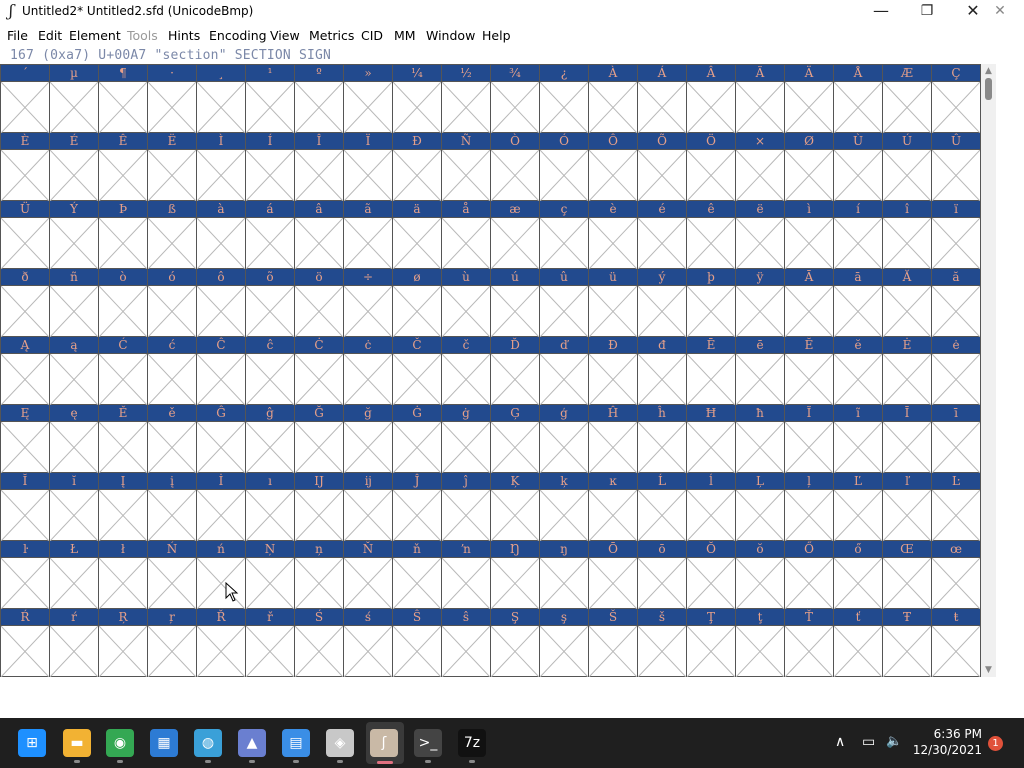 The image size is (1024, 768). What do you see at coordinates (172, 575) in the screenshot?
I see `glyph-cell: Ń` at bounding box center [172, 575].